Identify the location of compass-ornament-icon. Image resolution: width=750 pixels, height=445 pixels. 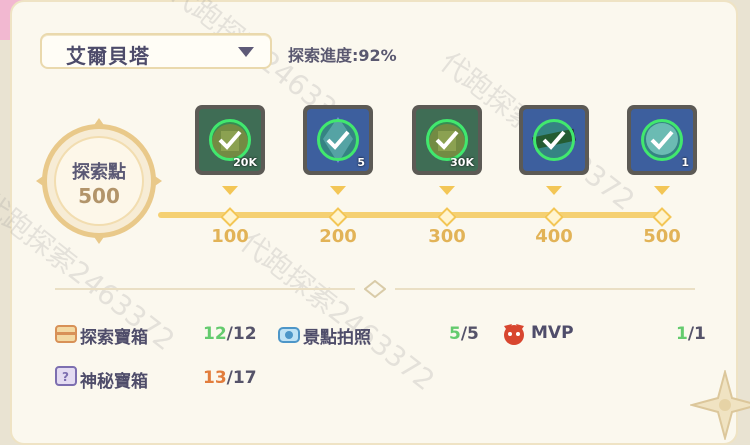
(720, 405).